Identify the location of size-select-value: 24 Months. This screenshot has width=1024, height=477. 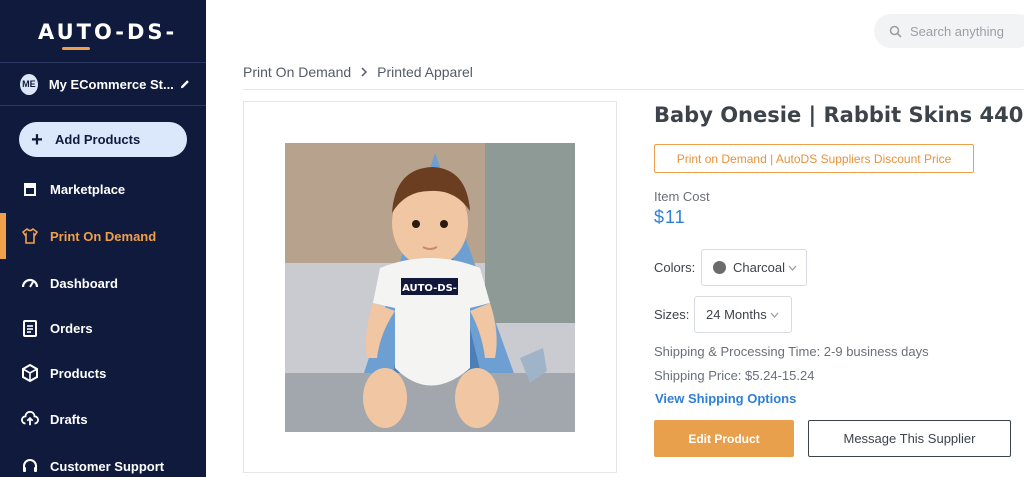
(736, 314).